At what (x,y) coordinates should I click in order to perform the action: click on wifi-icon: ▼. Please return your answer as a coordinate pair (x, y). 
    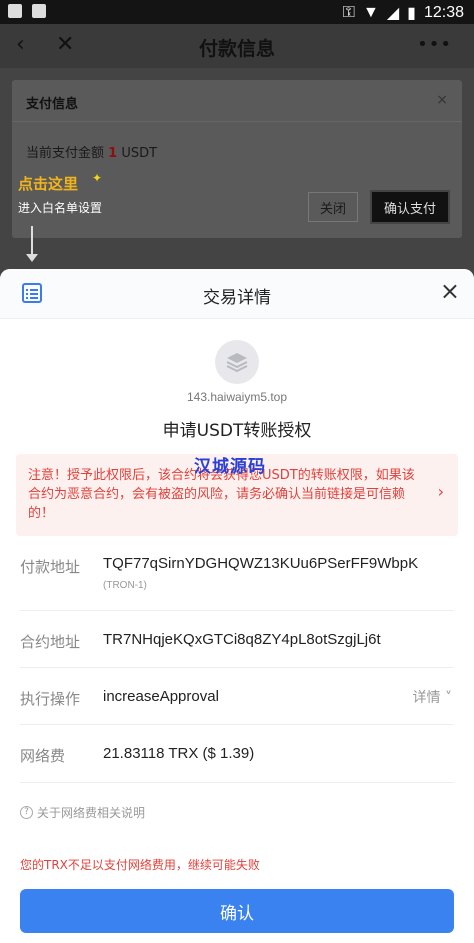
    Looking at the image, I should click on (370, 12).